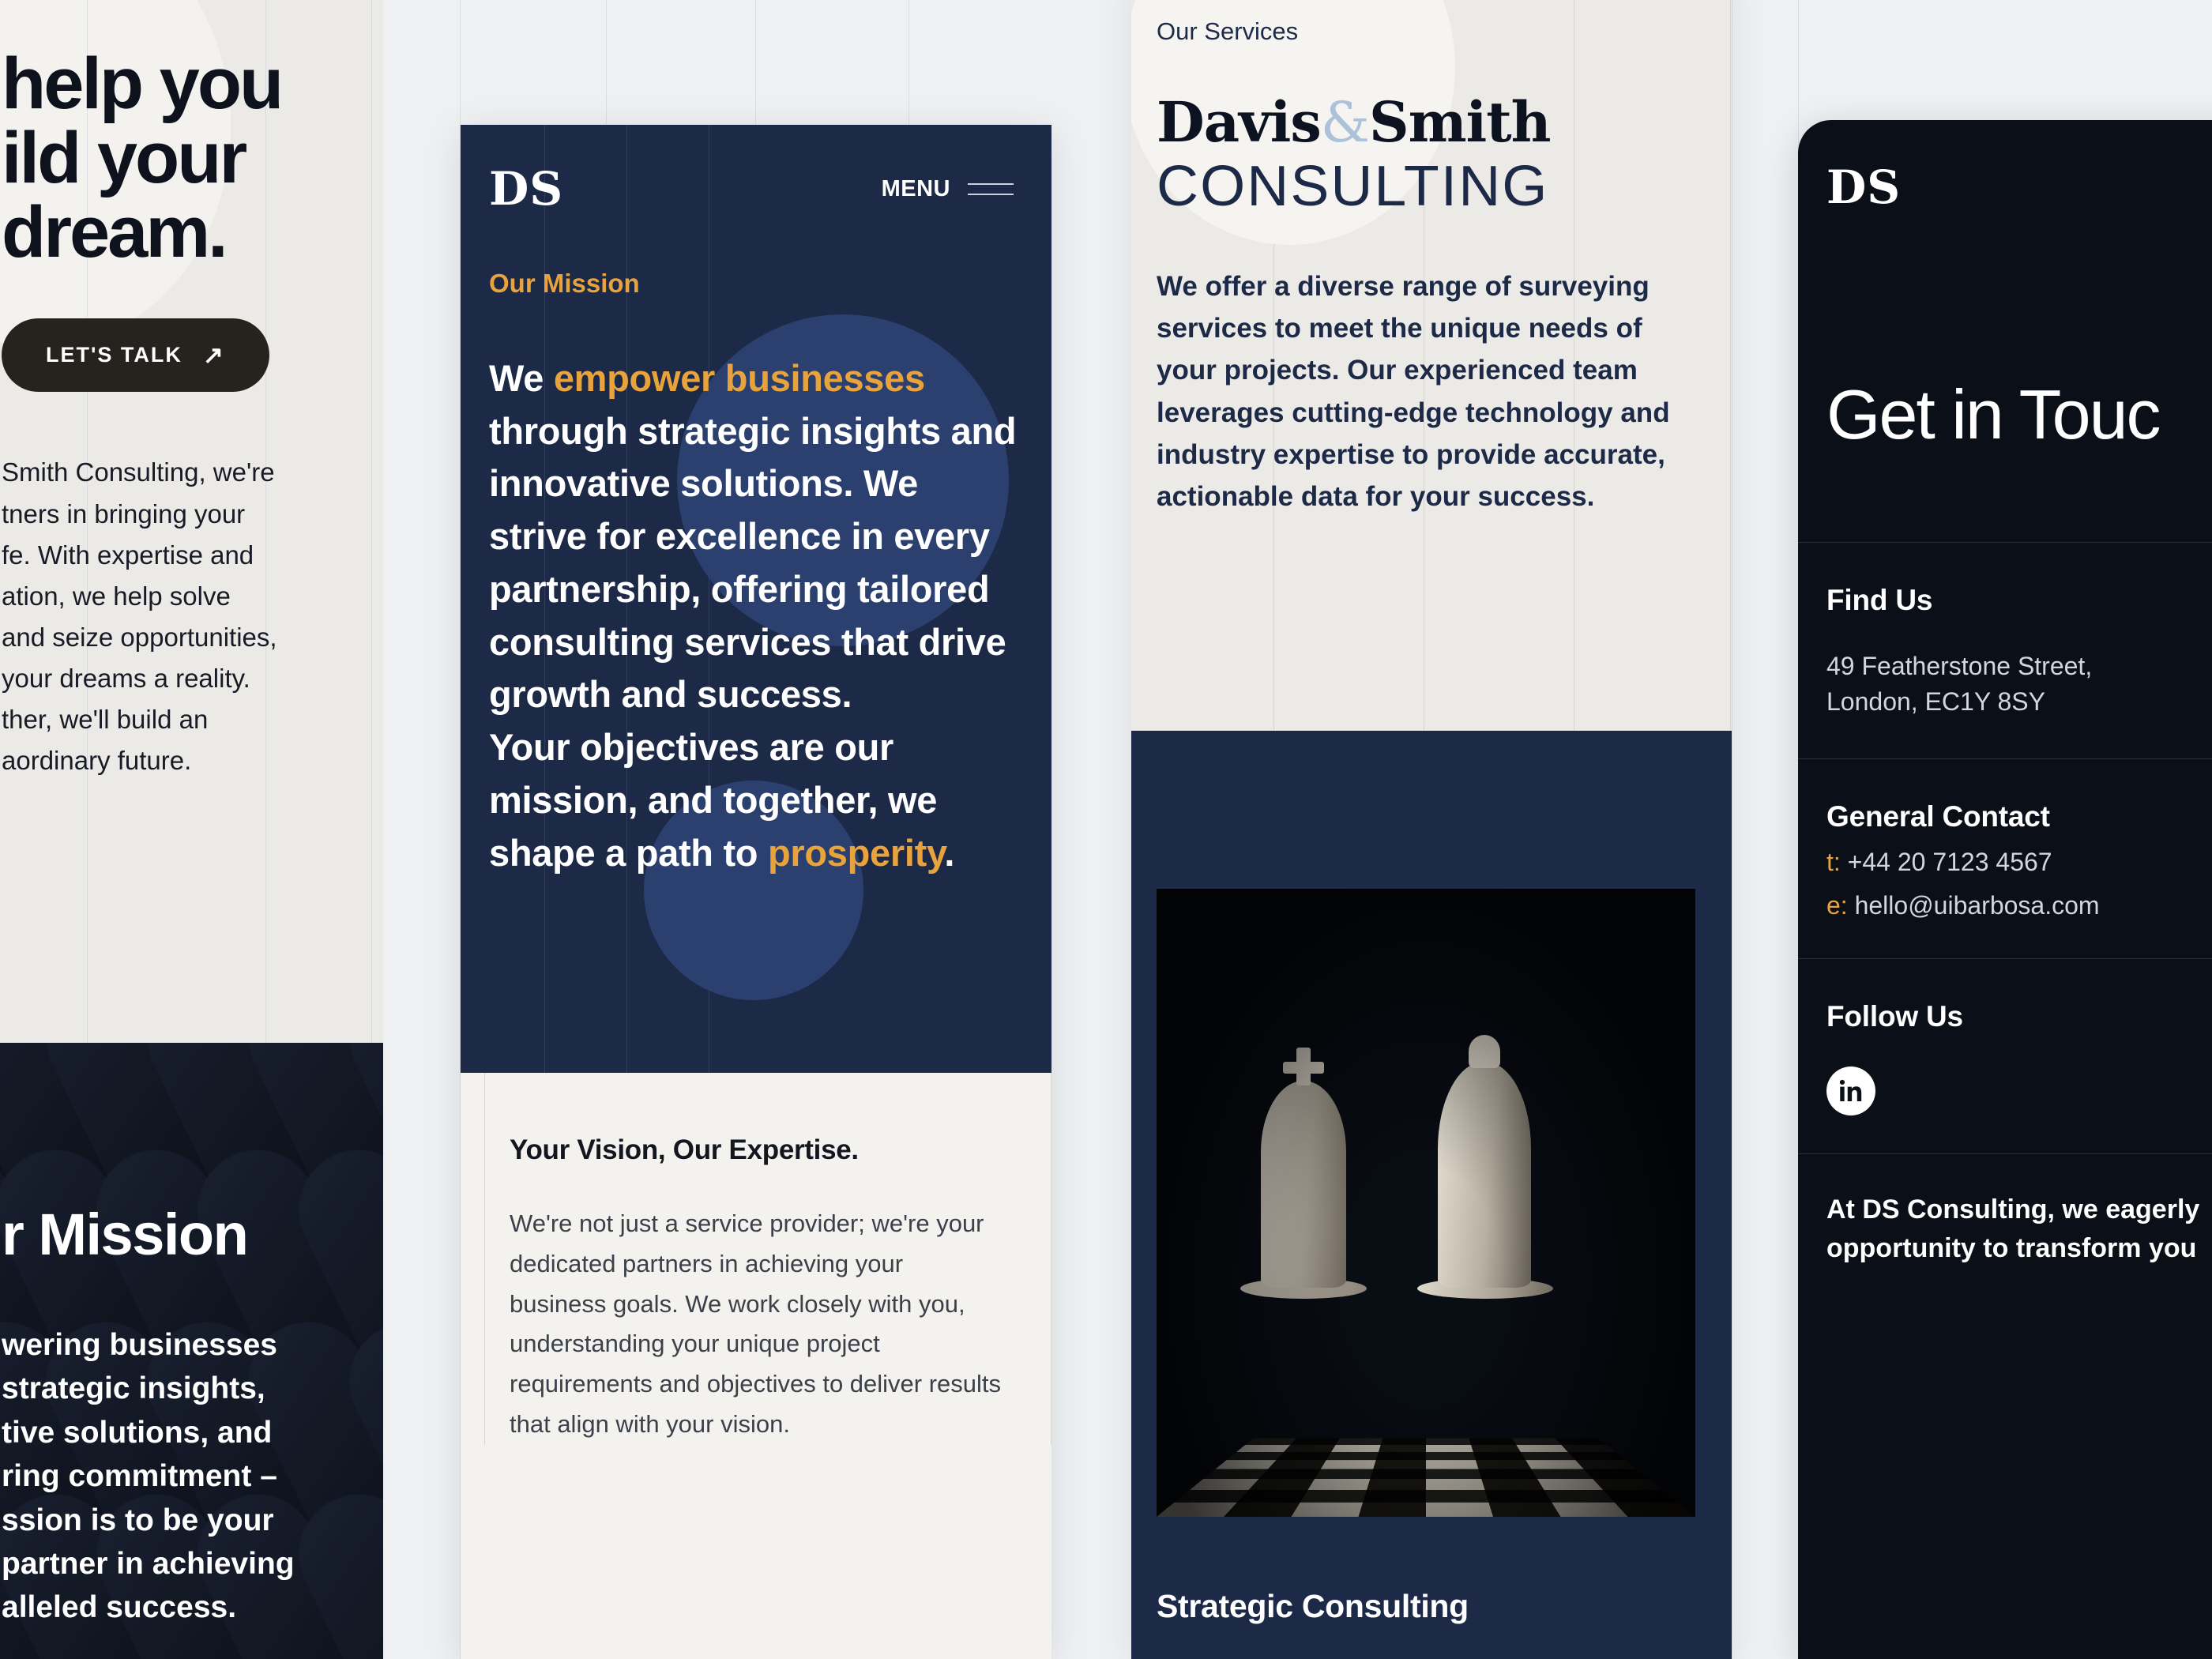  I want to click on arrow-up-right-icon: ↗, so click(213, 356).